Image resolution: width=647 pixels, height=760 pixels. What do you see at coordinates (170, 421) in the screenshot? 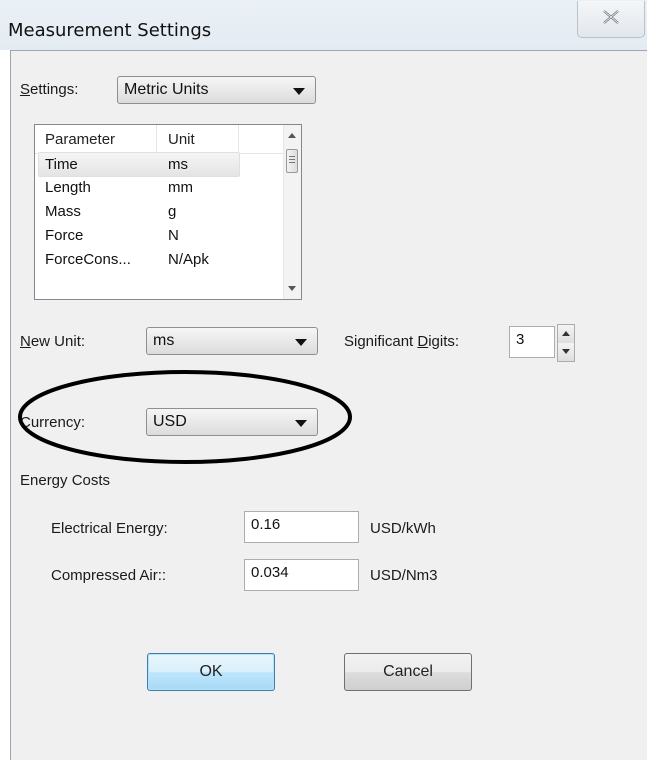
I see `currency-value: USD` at bounding box center [170, 421].